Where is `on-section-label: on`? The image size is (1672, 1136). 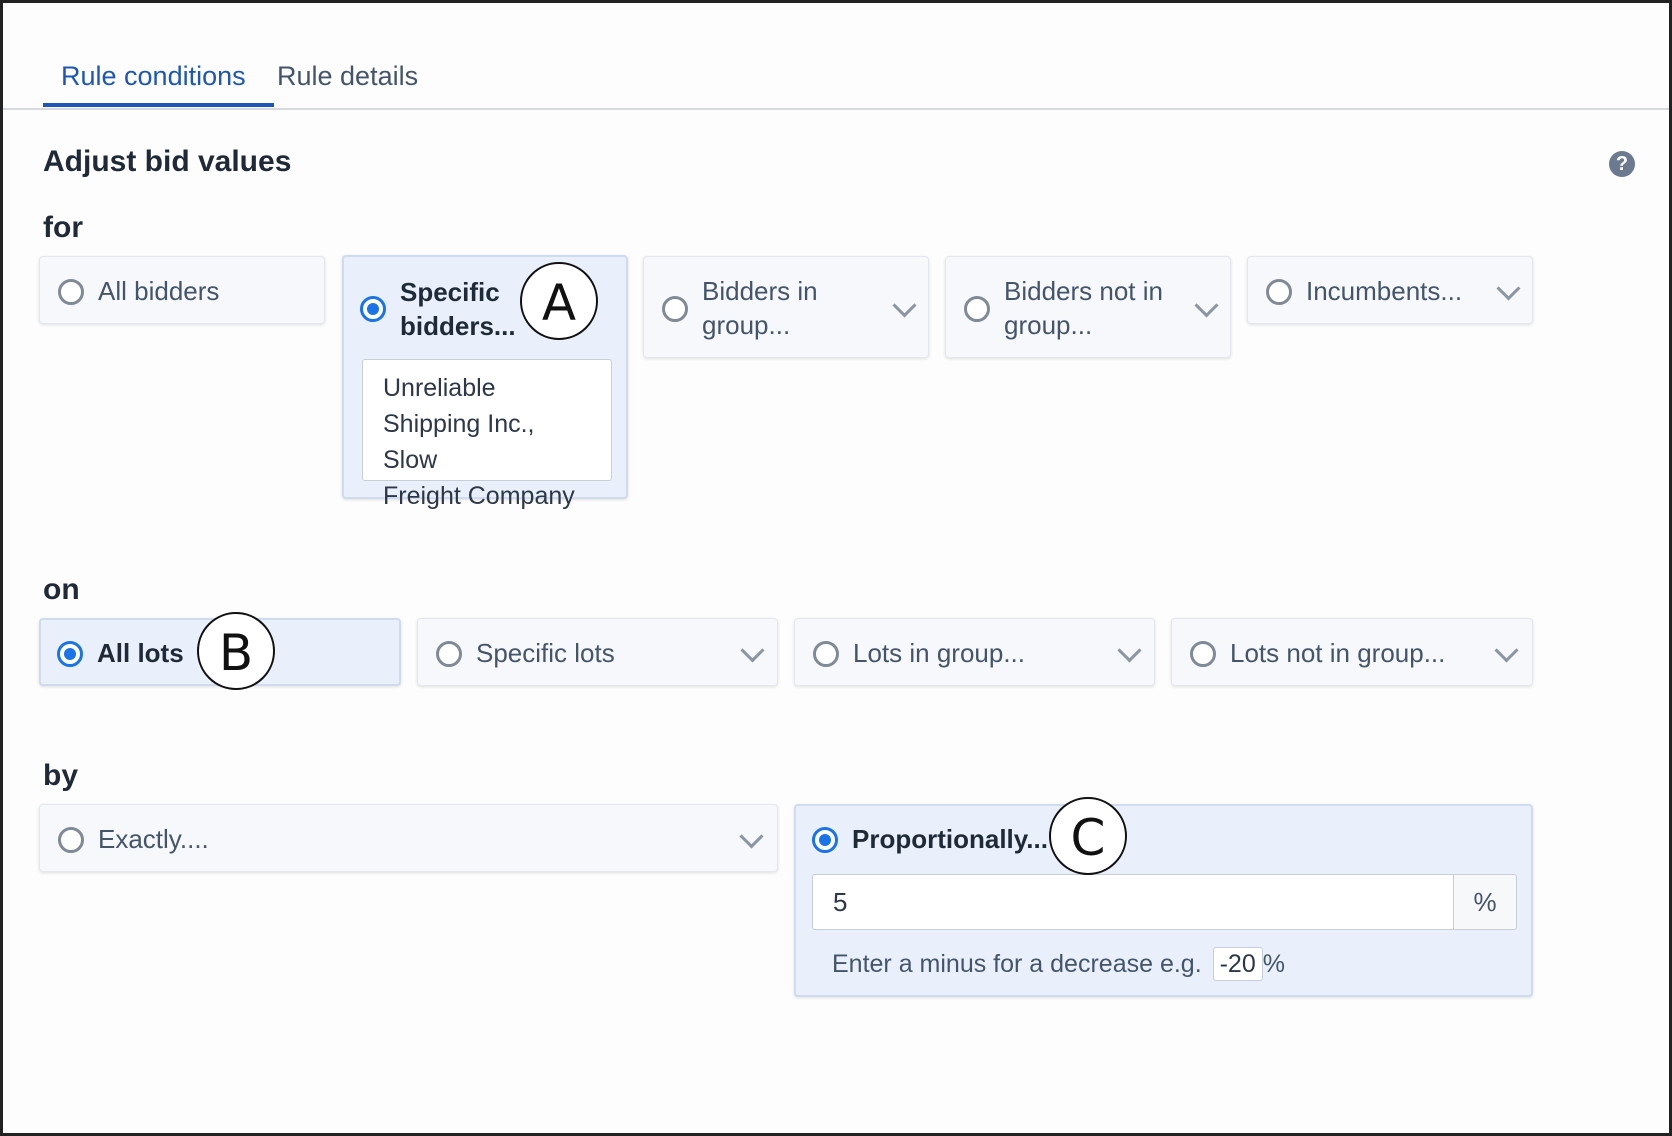 on-section-label: on is located at coordinates (61, 589).